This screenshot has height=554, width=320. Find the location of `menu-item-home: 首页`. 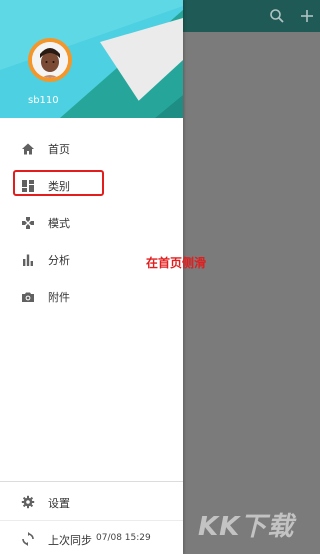

menu-item-home: 首页 is located at coordinates (91, 148).